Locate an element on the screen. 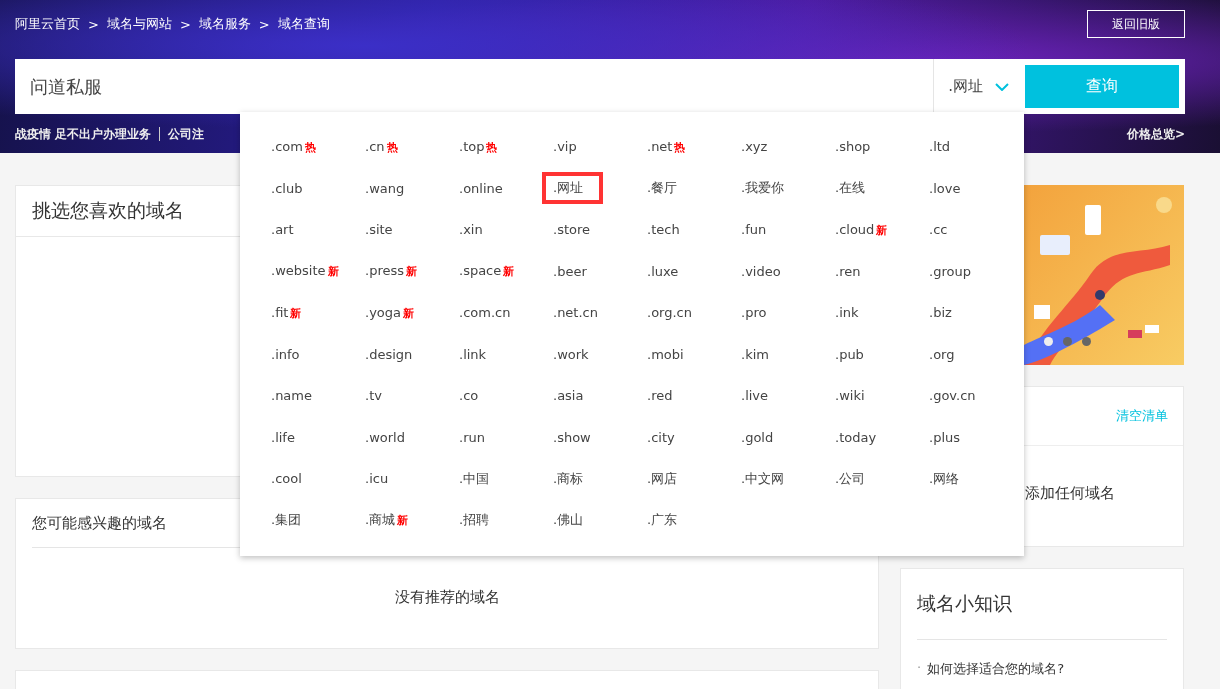  suffix-option: .com 热 is located at coordinates (293, 146).